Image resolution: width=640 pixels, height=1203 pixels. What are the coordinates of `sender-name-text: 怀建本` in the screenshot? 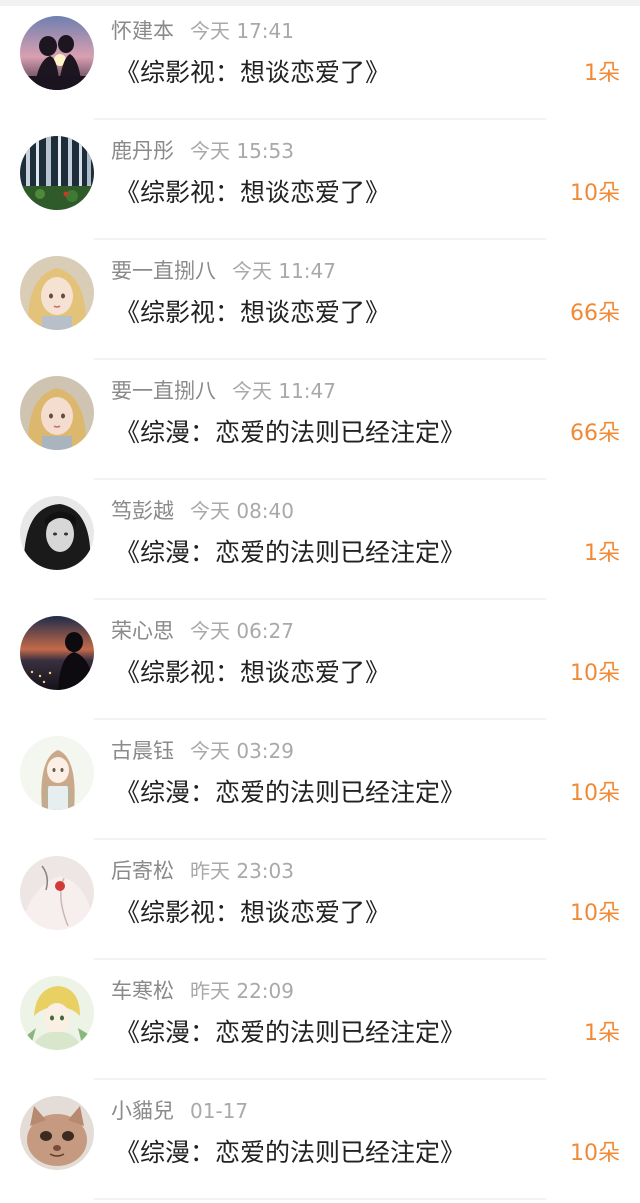 It's located at (142, 31).